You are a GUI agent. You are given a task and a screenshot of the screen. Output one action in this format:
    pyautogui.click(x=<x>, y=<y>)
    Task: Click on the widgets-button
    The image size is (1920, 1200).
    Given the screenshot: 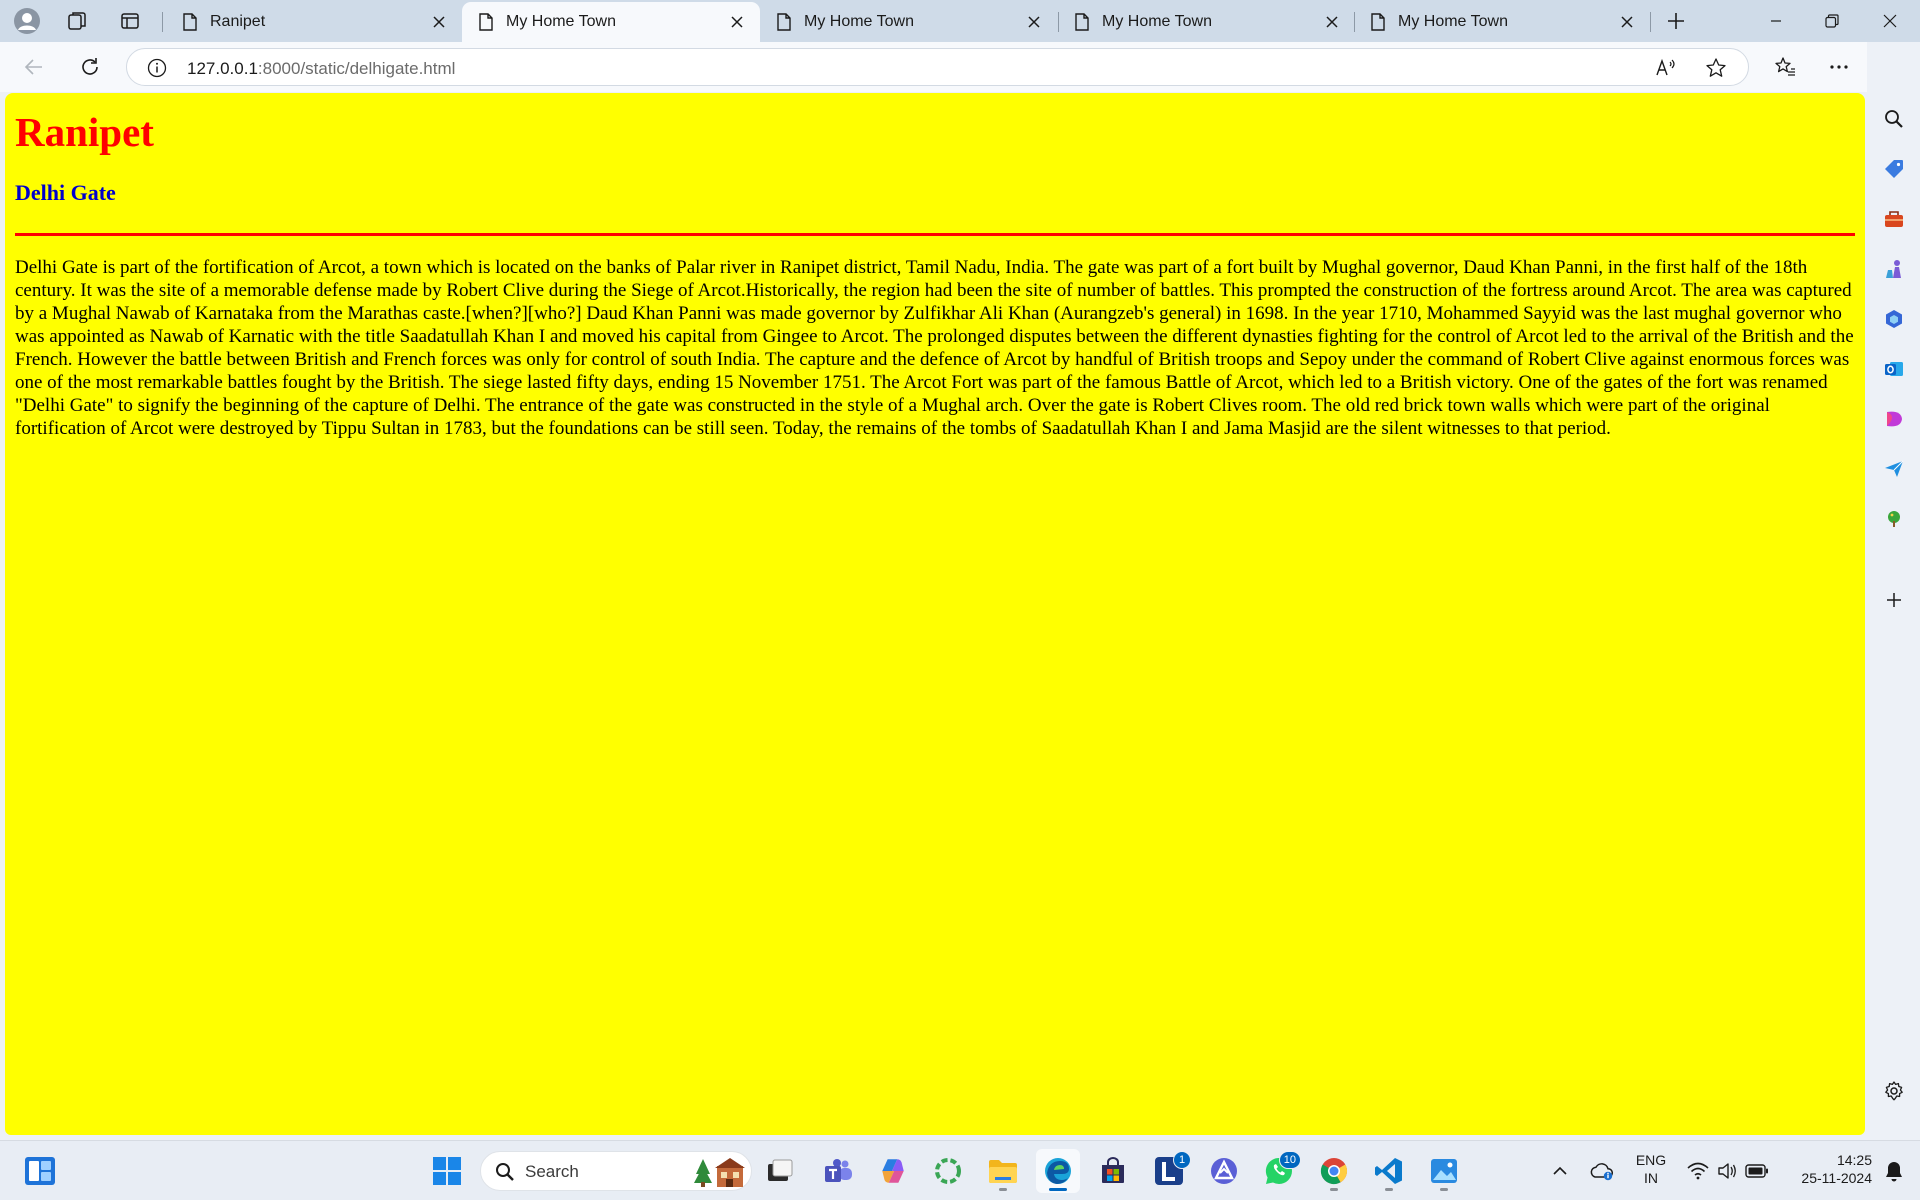 What is the action you would take?
    pyautogui.click(x=40, y=1171)
    